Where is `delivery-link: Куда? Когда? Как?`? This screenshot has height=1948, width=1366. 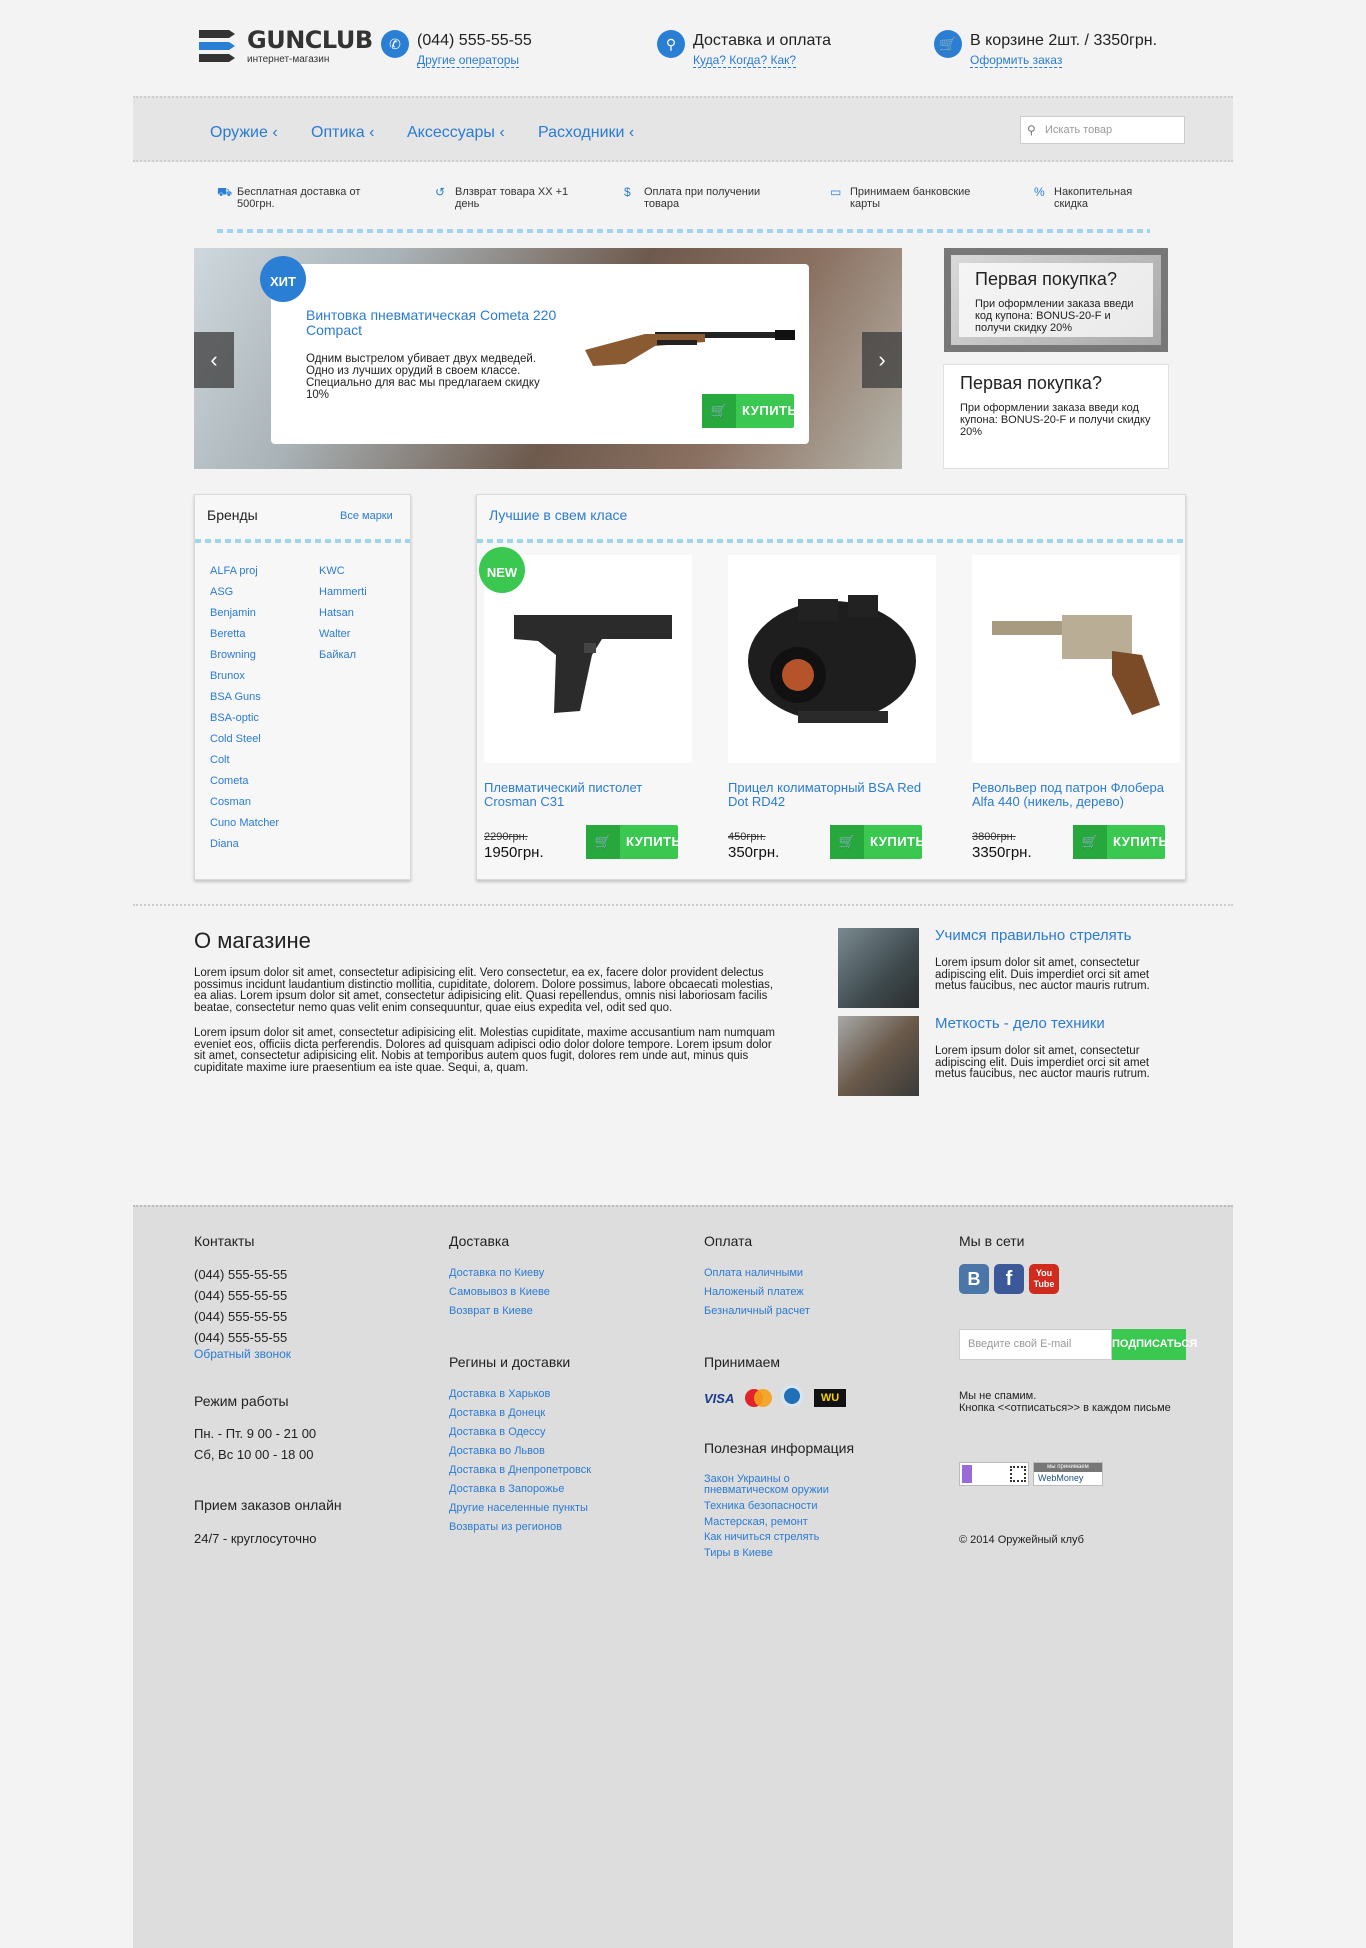 delivery-link: Куда? Когда? Как? is located at coordinates (745, 60).